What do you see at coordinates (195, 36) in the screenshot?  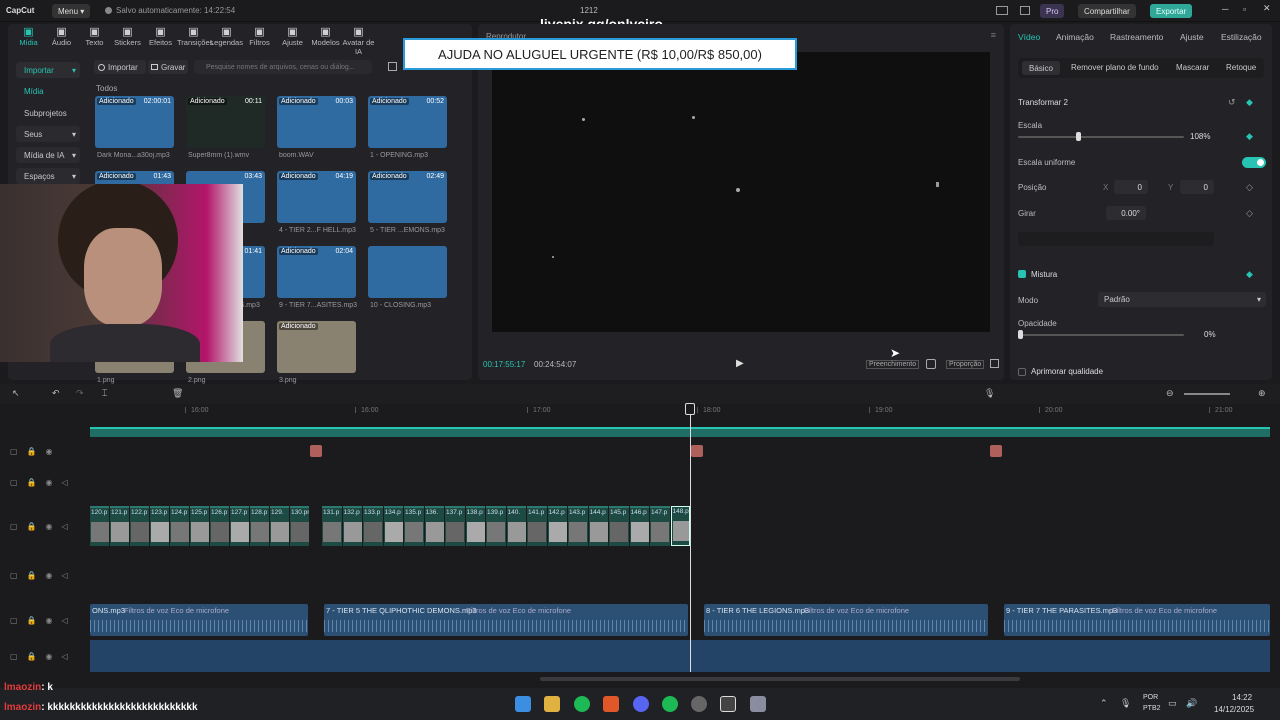 I see `toolbar-transition: ▣ Transições` at bounding box center [195, 36].